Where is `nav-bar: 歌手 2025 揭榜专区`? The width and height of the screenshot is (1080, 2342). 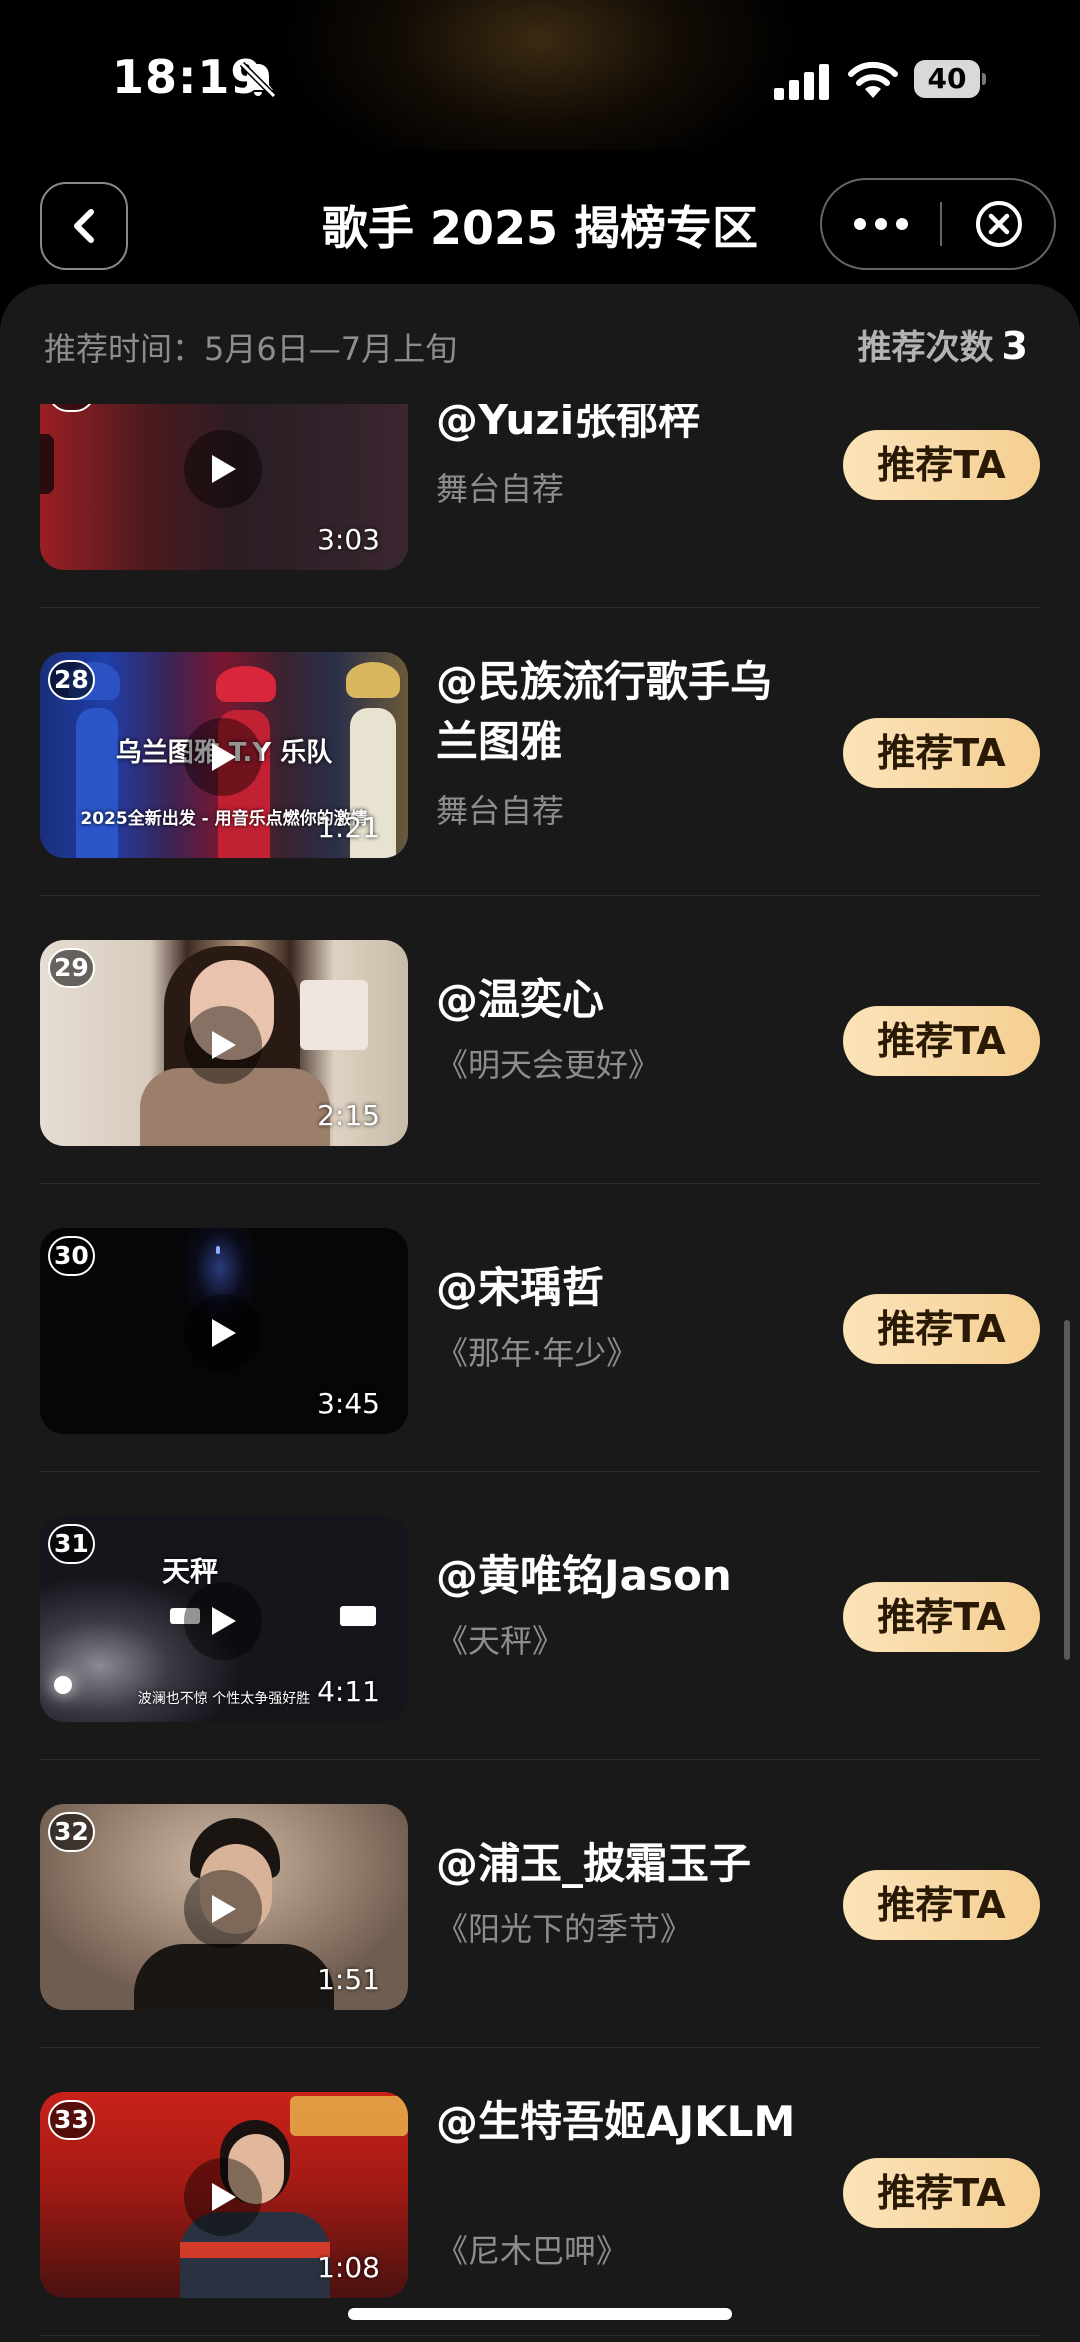
nav-bar: 歌手 2025 揭榜专区 is located at coordinates (540, 225).